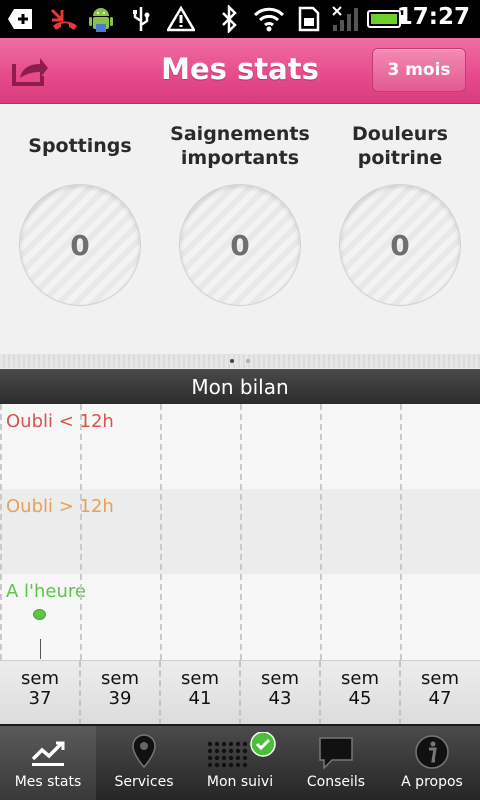 The image size is (480, 800). I want to click on pill-grid-icon, so click(240, 752).